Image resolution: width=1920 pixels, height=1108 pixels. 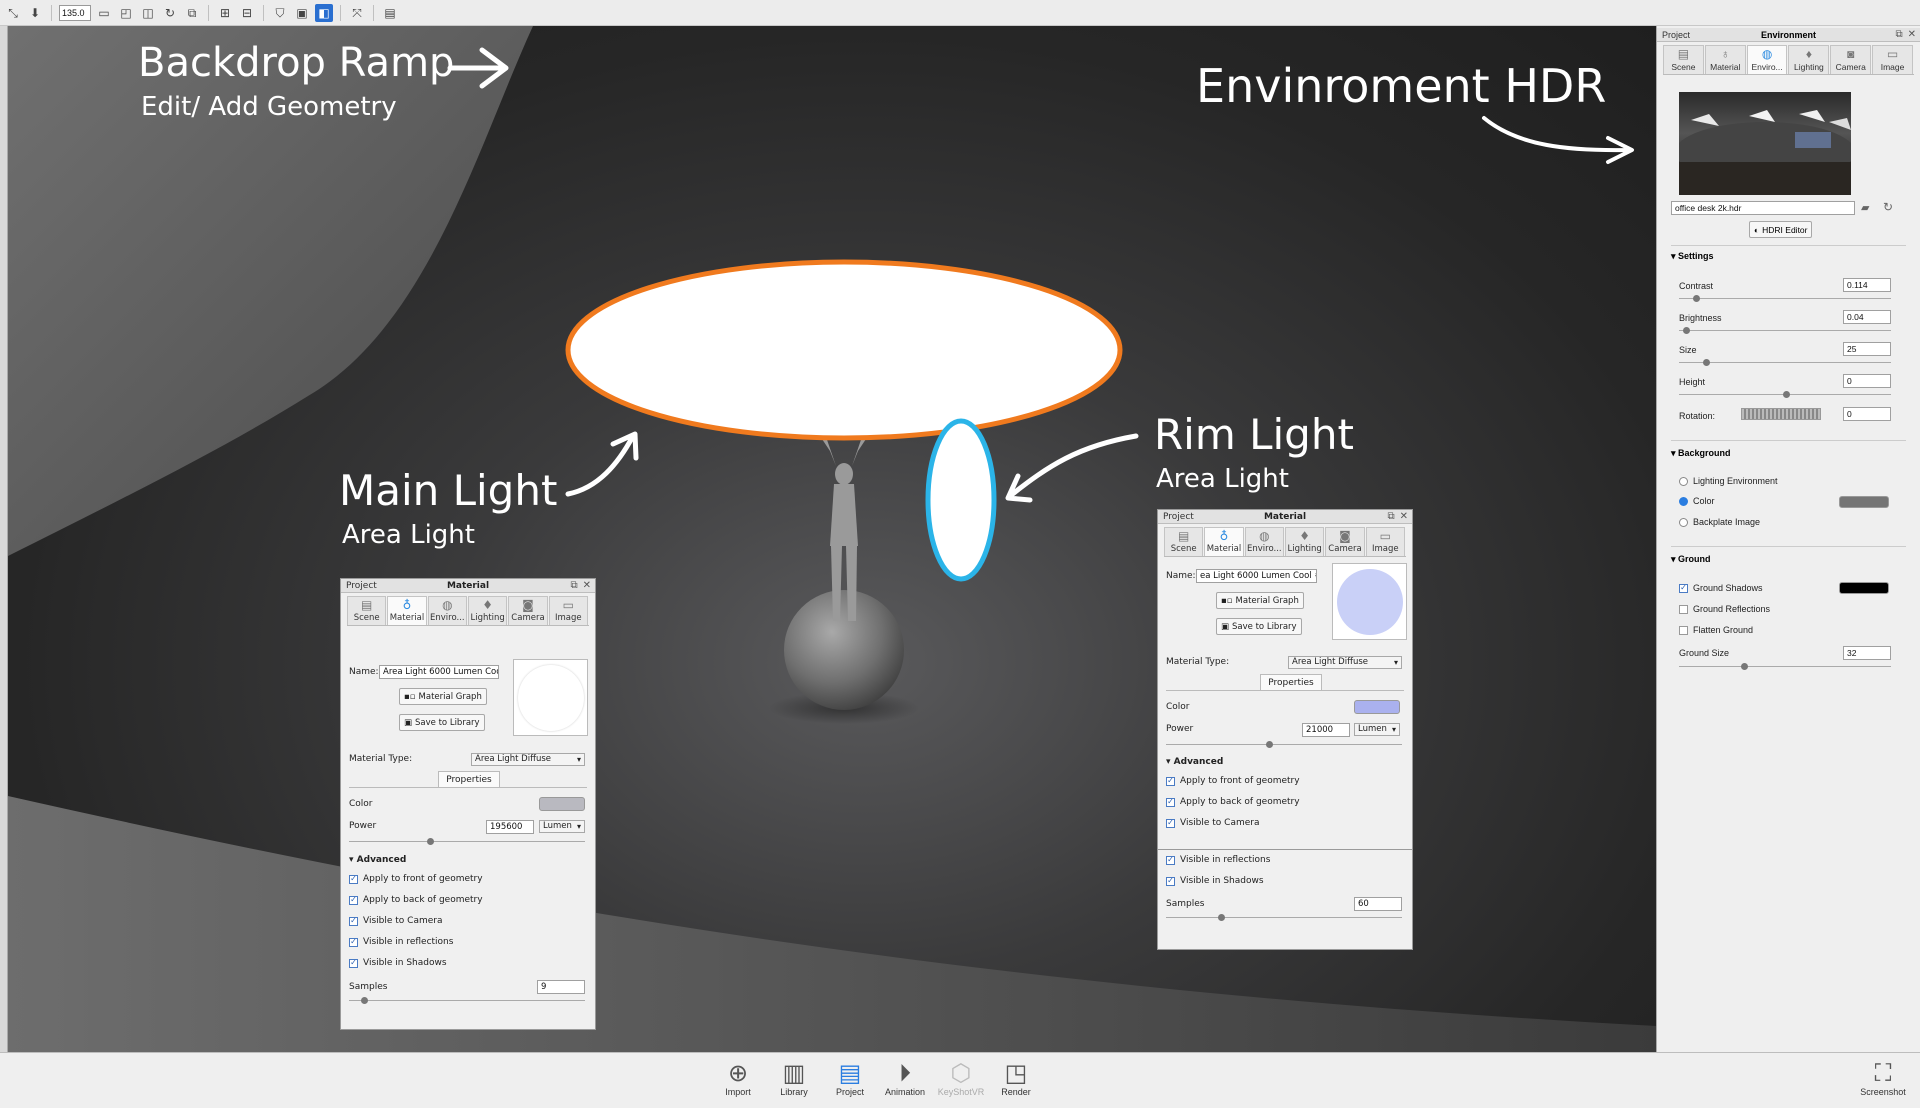 I want to click on grid-icon: ⊞, so click(x=225, y=13).